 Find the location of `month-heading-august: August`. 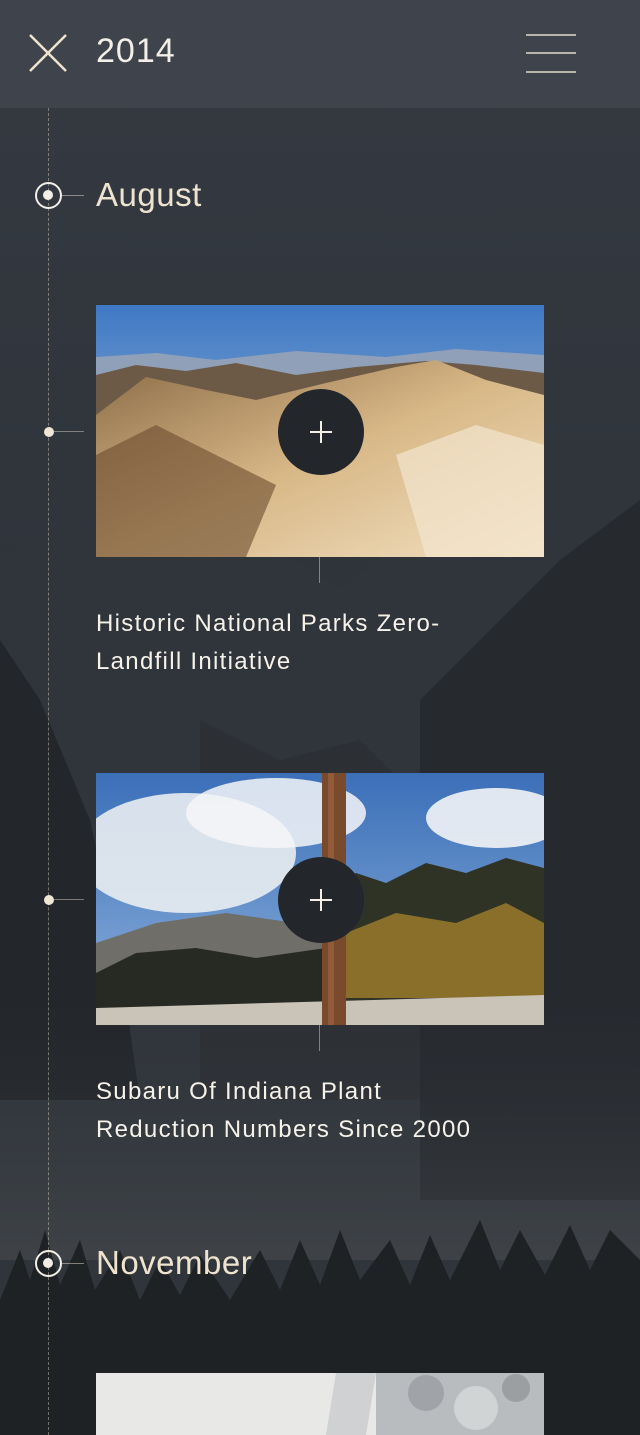

month-heading-august: August is located at coordinates (320, 196).